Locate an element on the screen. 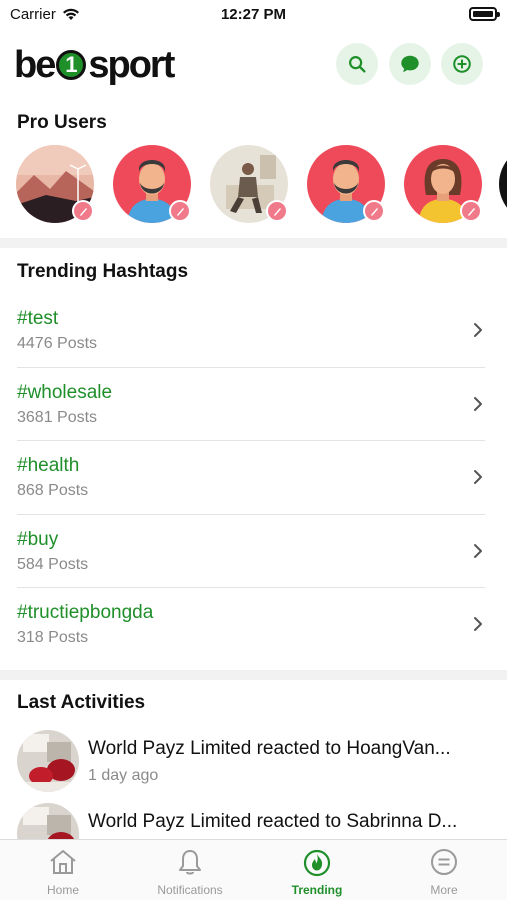  activity-thumbnail is located at coordinates (48, 761).